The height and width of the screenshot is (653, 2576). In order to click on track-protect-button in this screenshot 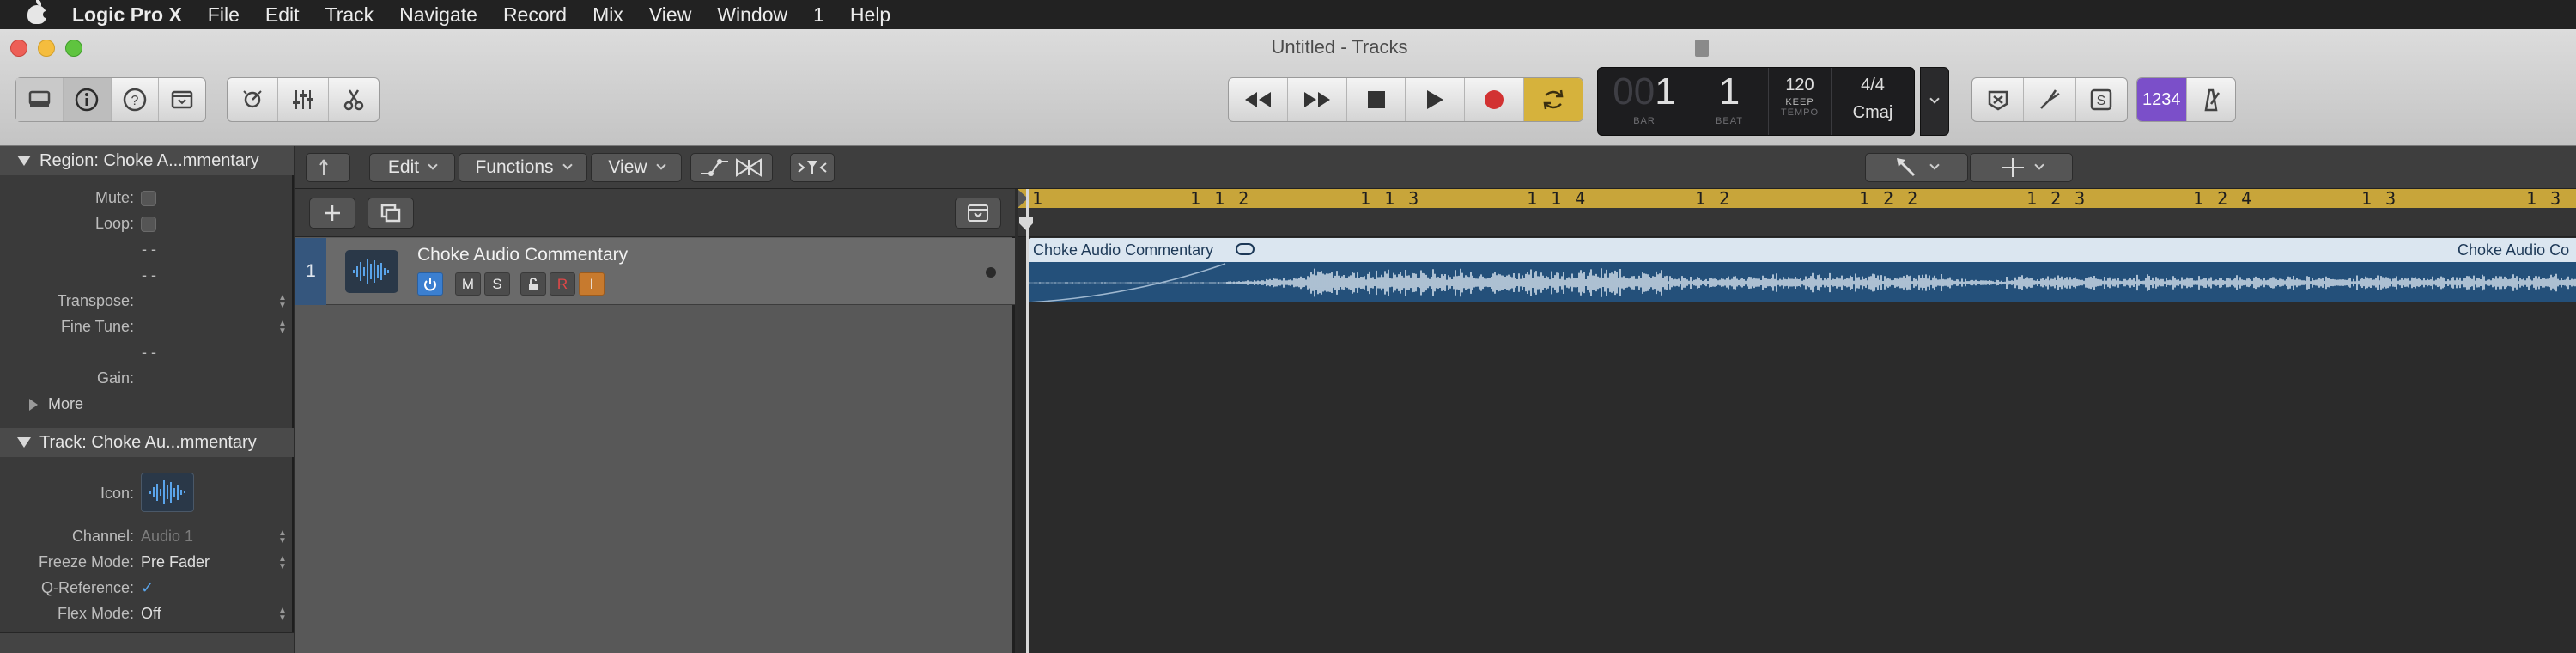, I will do `click(533, 284)`.